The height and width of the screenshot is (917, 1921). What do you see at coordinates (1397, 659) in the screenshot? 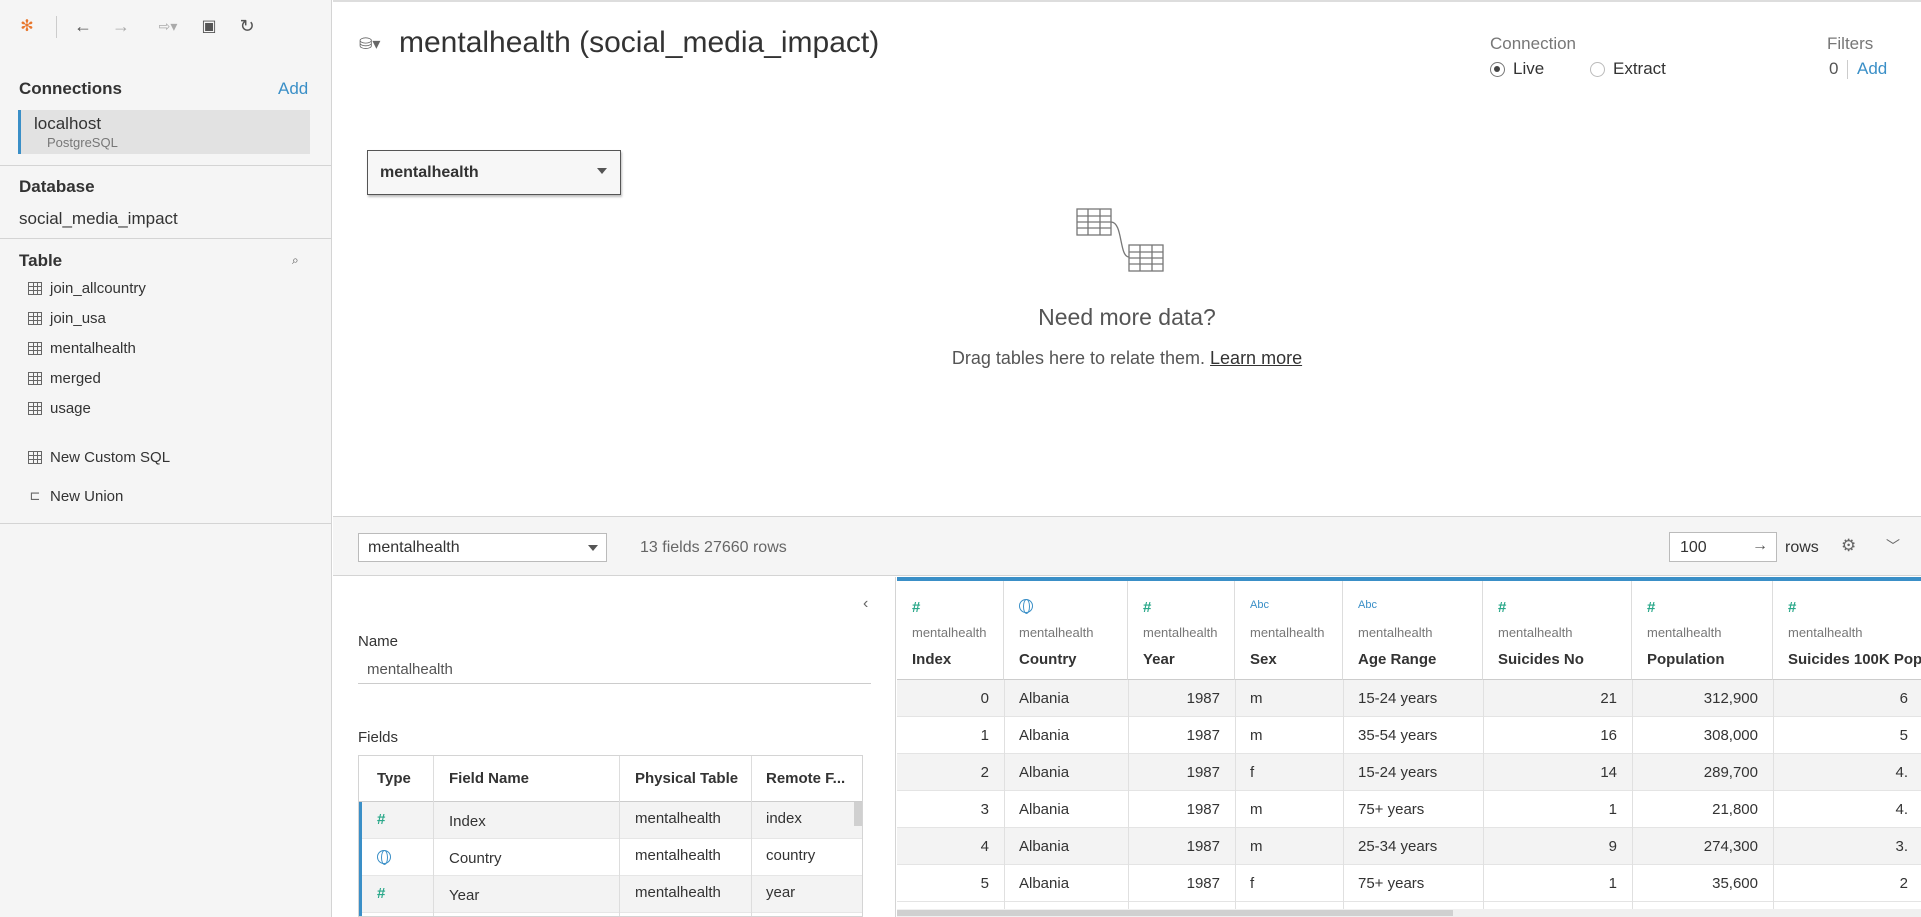
I see `column-name: Age Range` at bounding box center [1397, 659].